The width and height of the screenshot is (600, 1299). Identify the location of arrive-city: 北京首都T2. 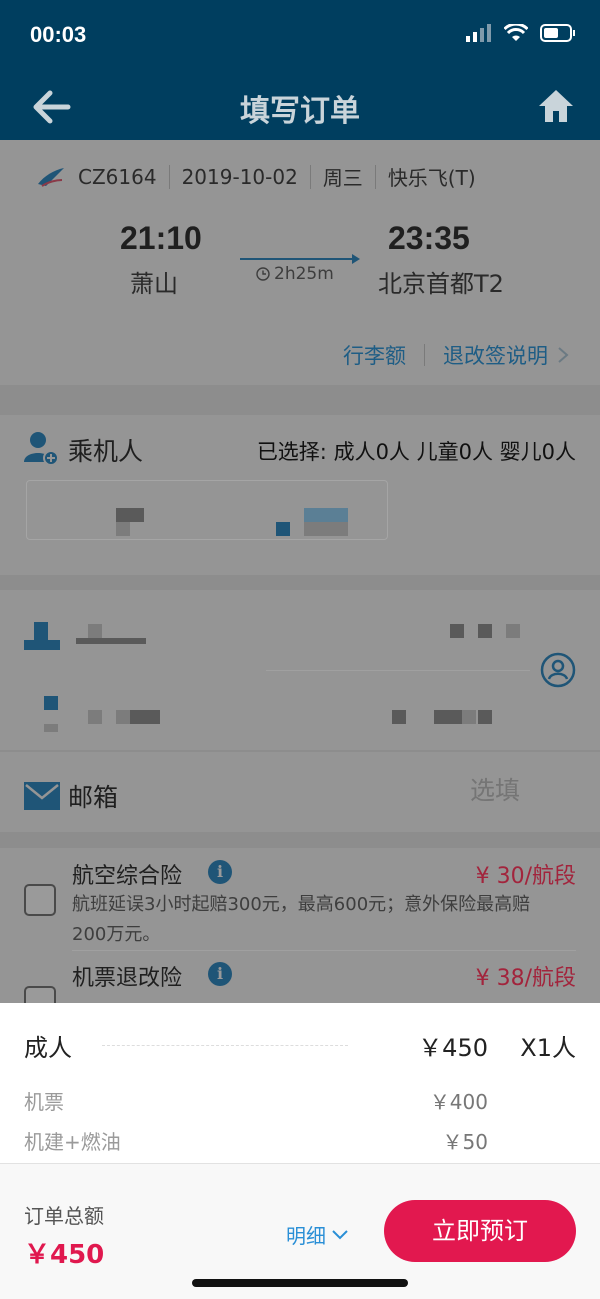
(441, 284).